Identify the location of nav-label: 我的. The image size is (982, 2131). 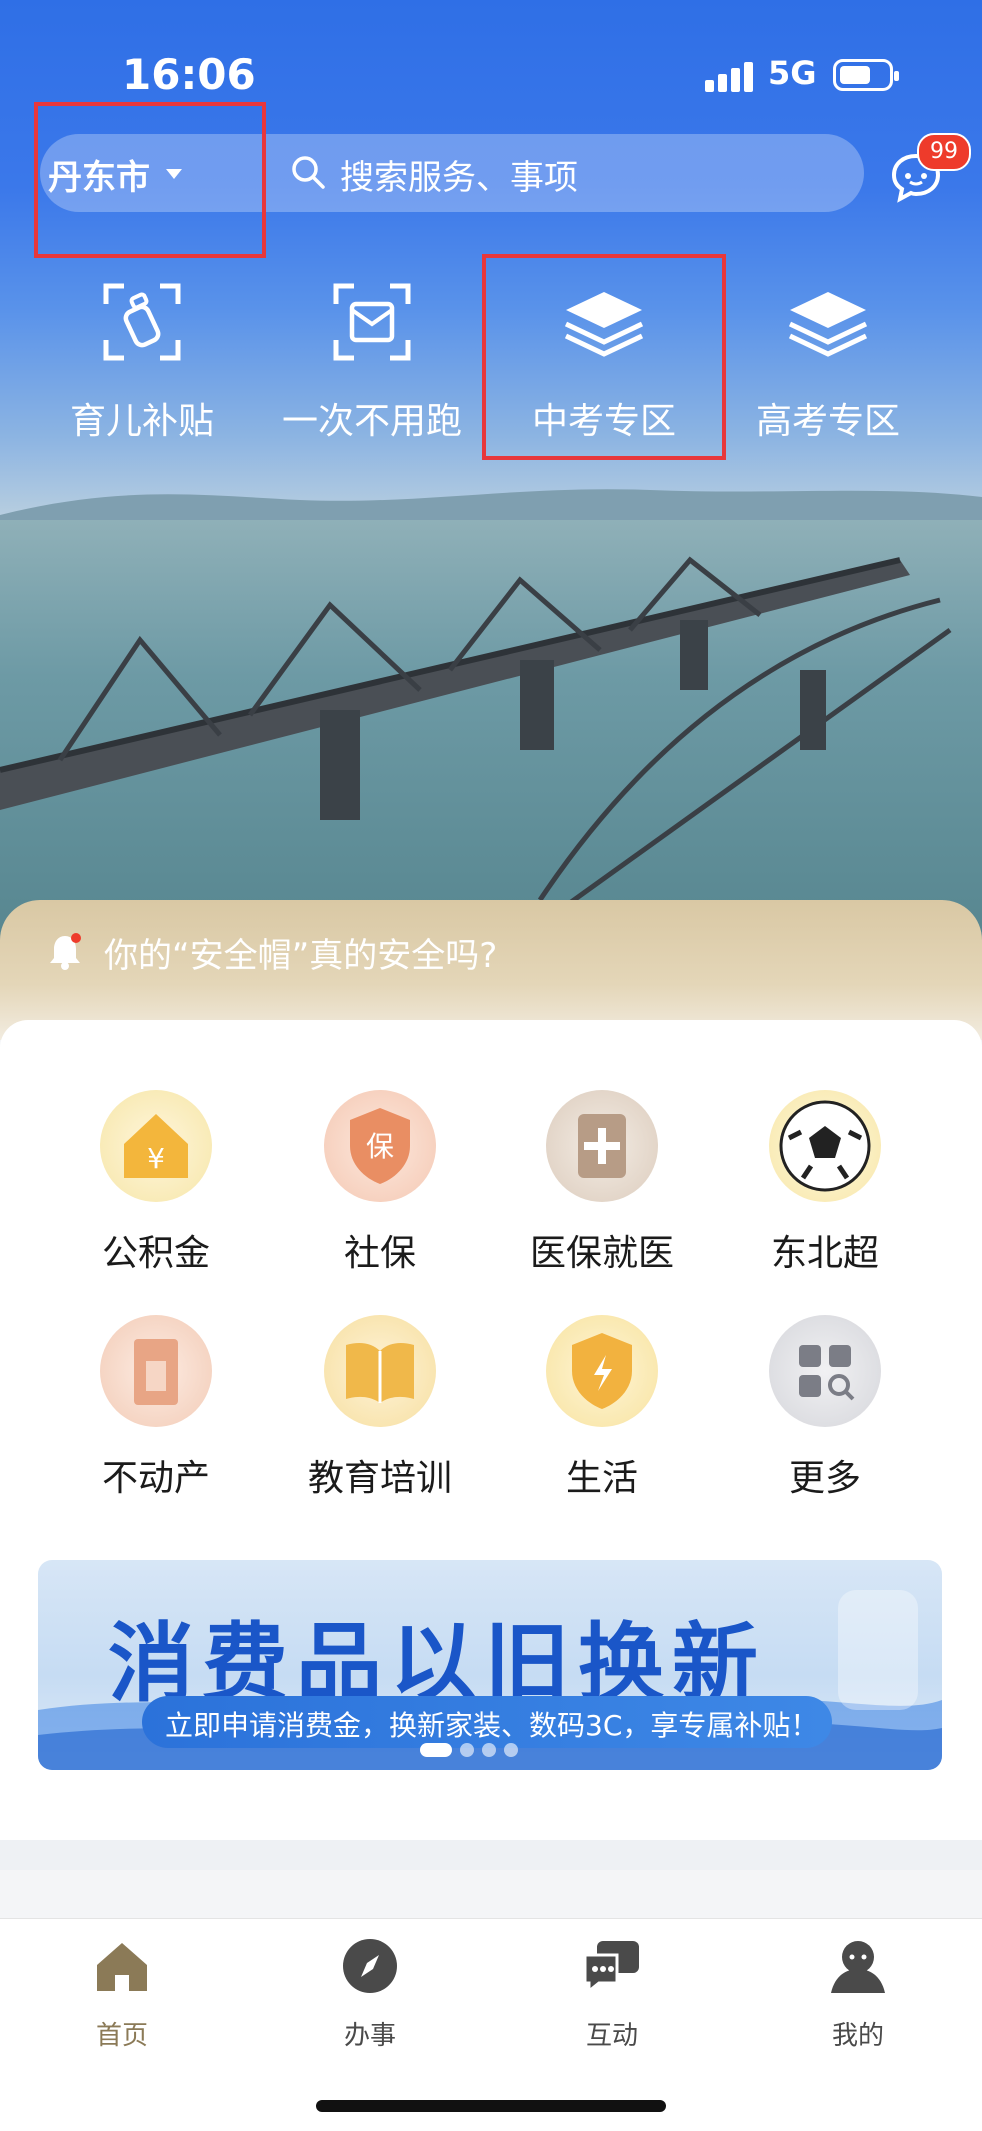
(857, 2036).